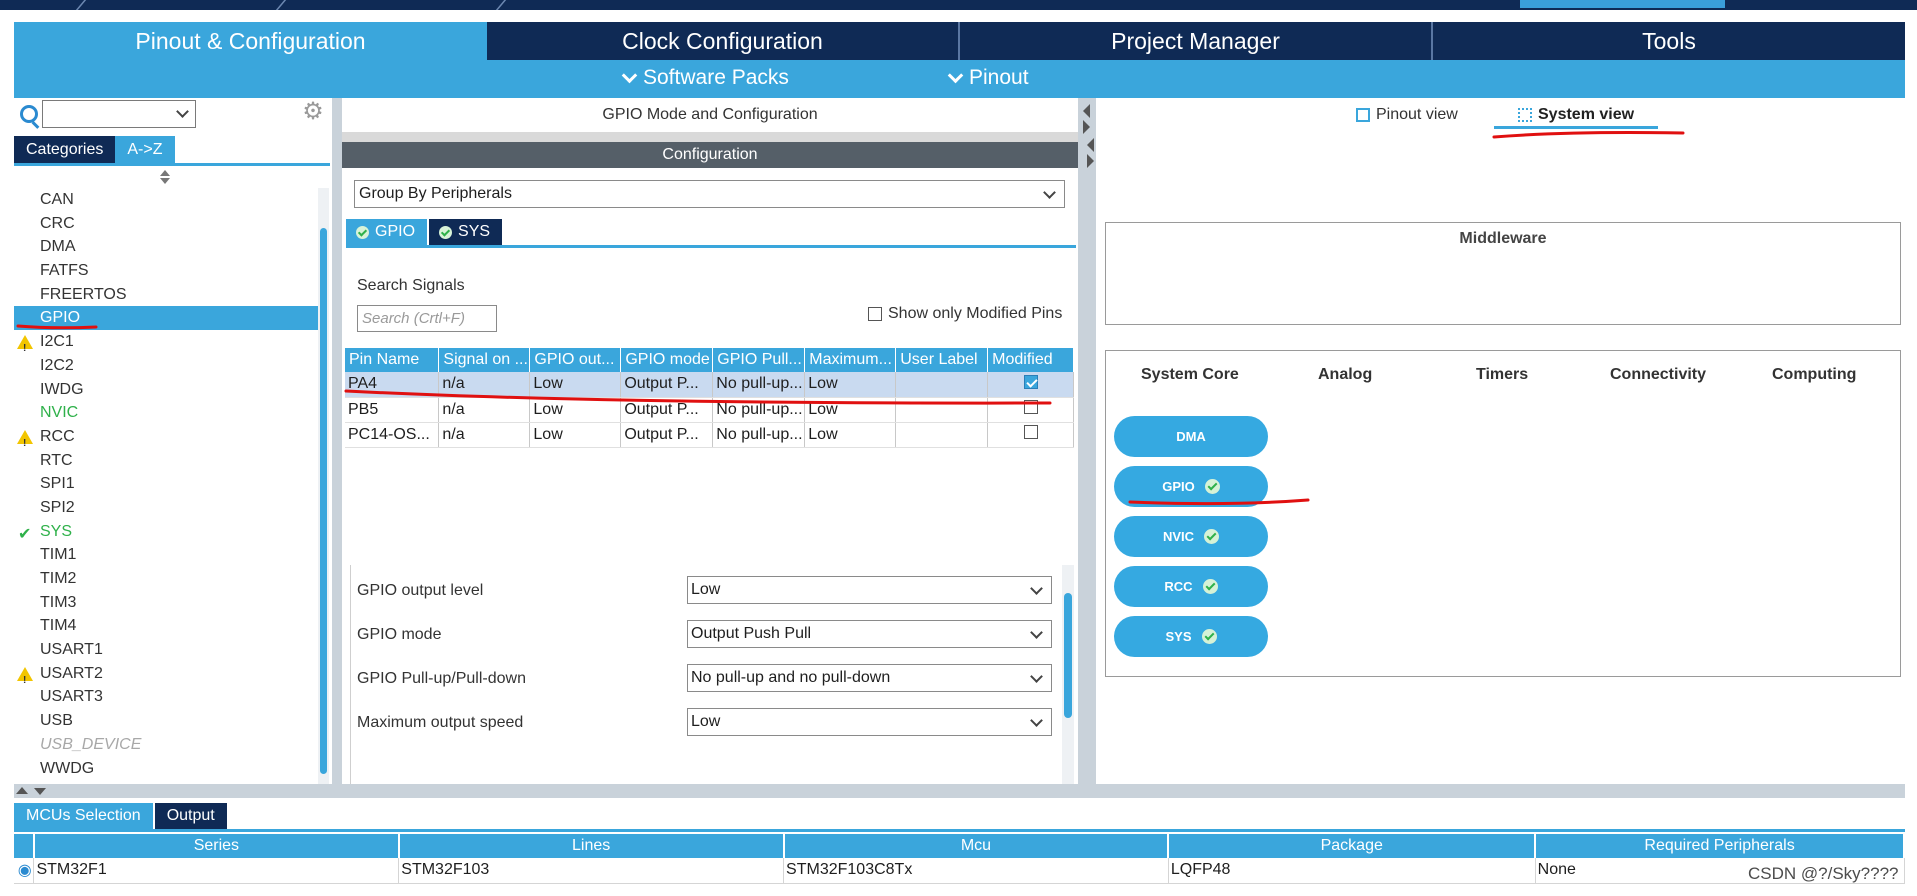 The image size is (1917, 896). What do you see at coordinates (167, 247) in the screenshot?
I see `list-item: DMA` at bounding box center [167, 247].